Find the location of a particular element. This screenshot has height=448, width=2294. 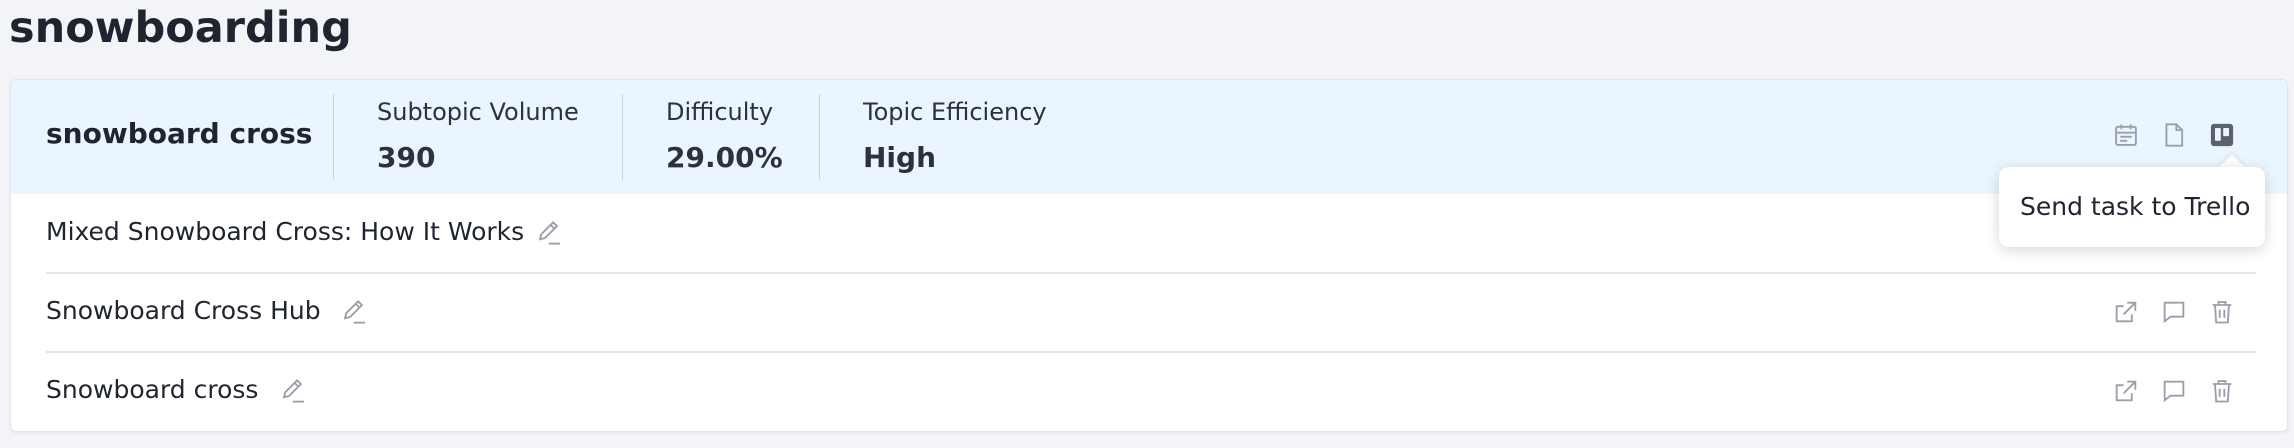

metric-value: High is located at coordinates (900, 157).